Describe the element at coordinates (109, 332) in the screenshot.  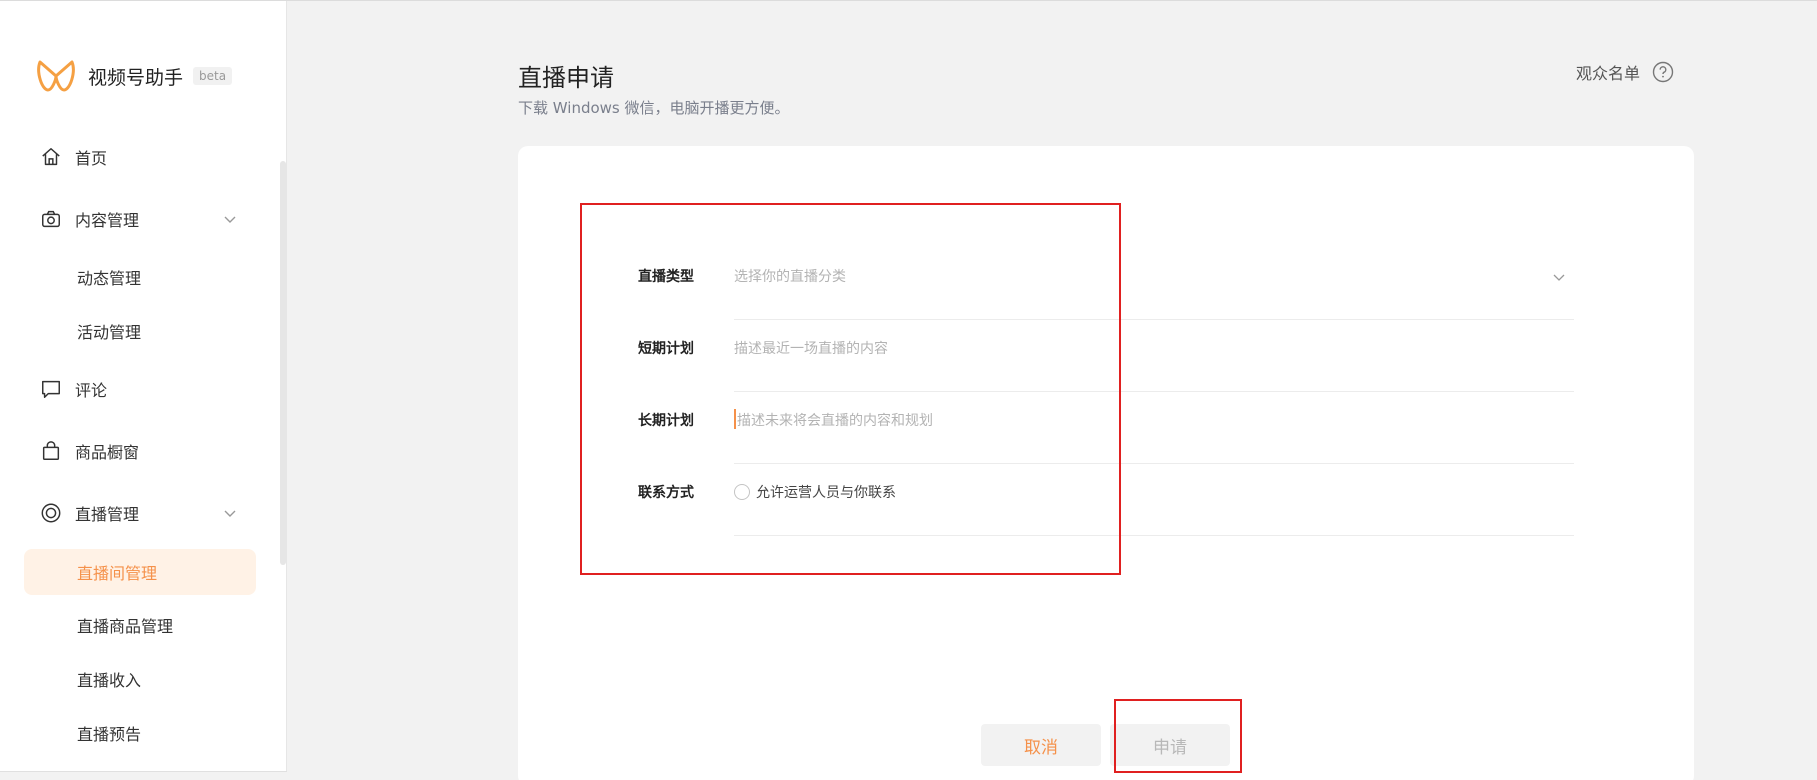
I see `sidebar-item-label: 活动管理` at that location.